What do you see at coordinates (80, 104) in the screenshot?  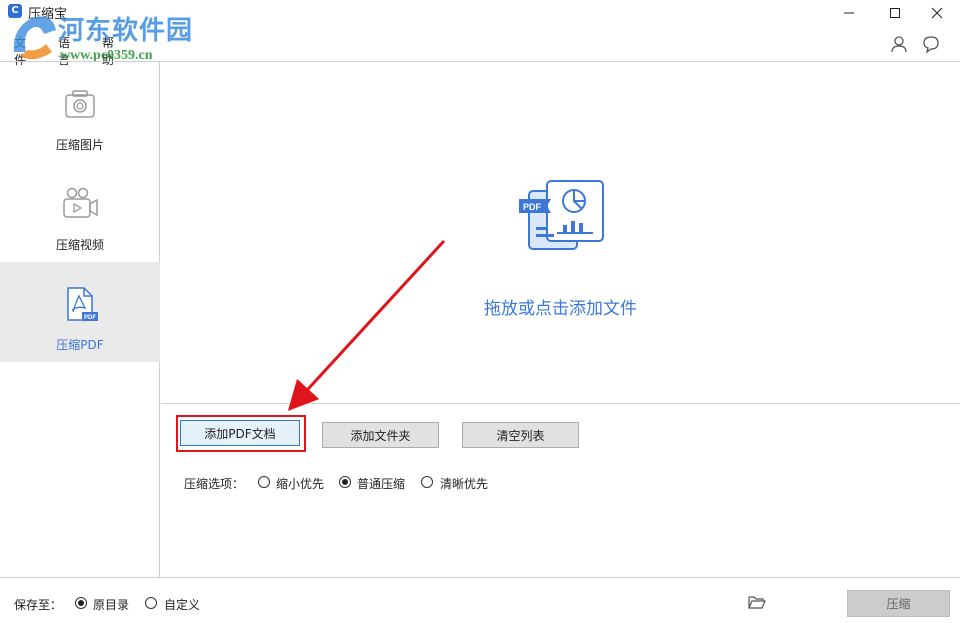 I see `camera-icon` at bounding box center [80, 104].